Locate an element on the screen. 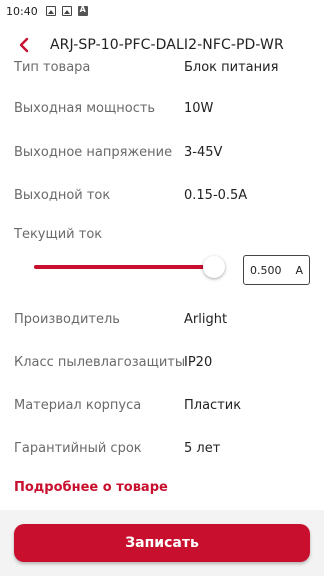 This screenshot has width=324, height=576. gallery-notification-icon is located at coordinates (50, 11).